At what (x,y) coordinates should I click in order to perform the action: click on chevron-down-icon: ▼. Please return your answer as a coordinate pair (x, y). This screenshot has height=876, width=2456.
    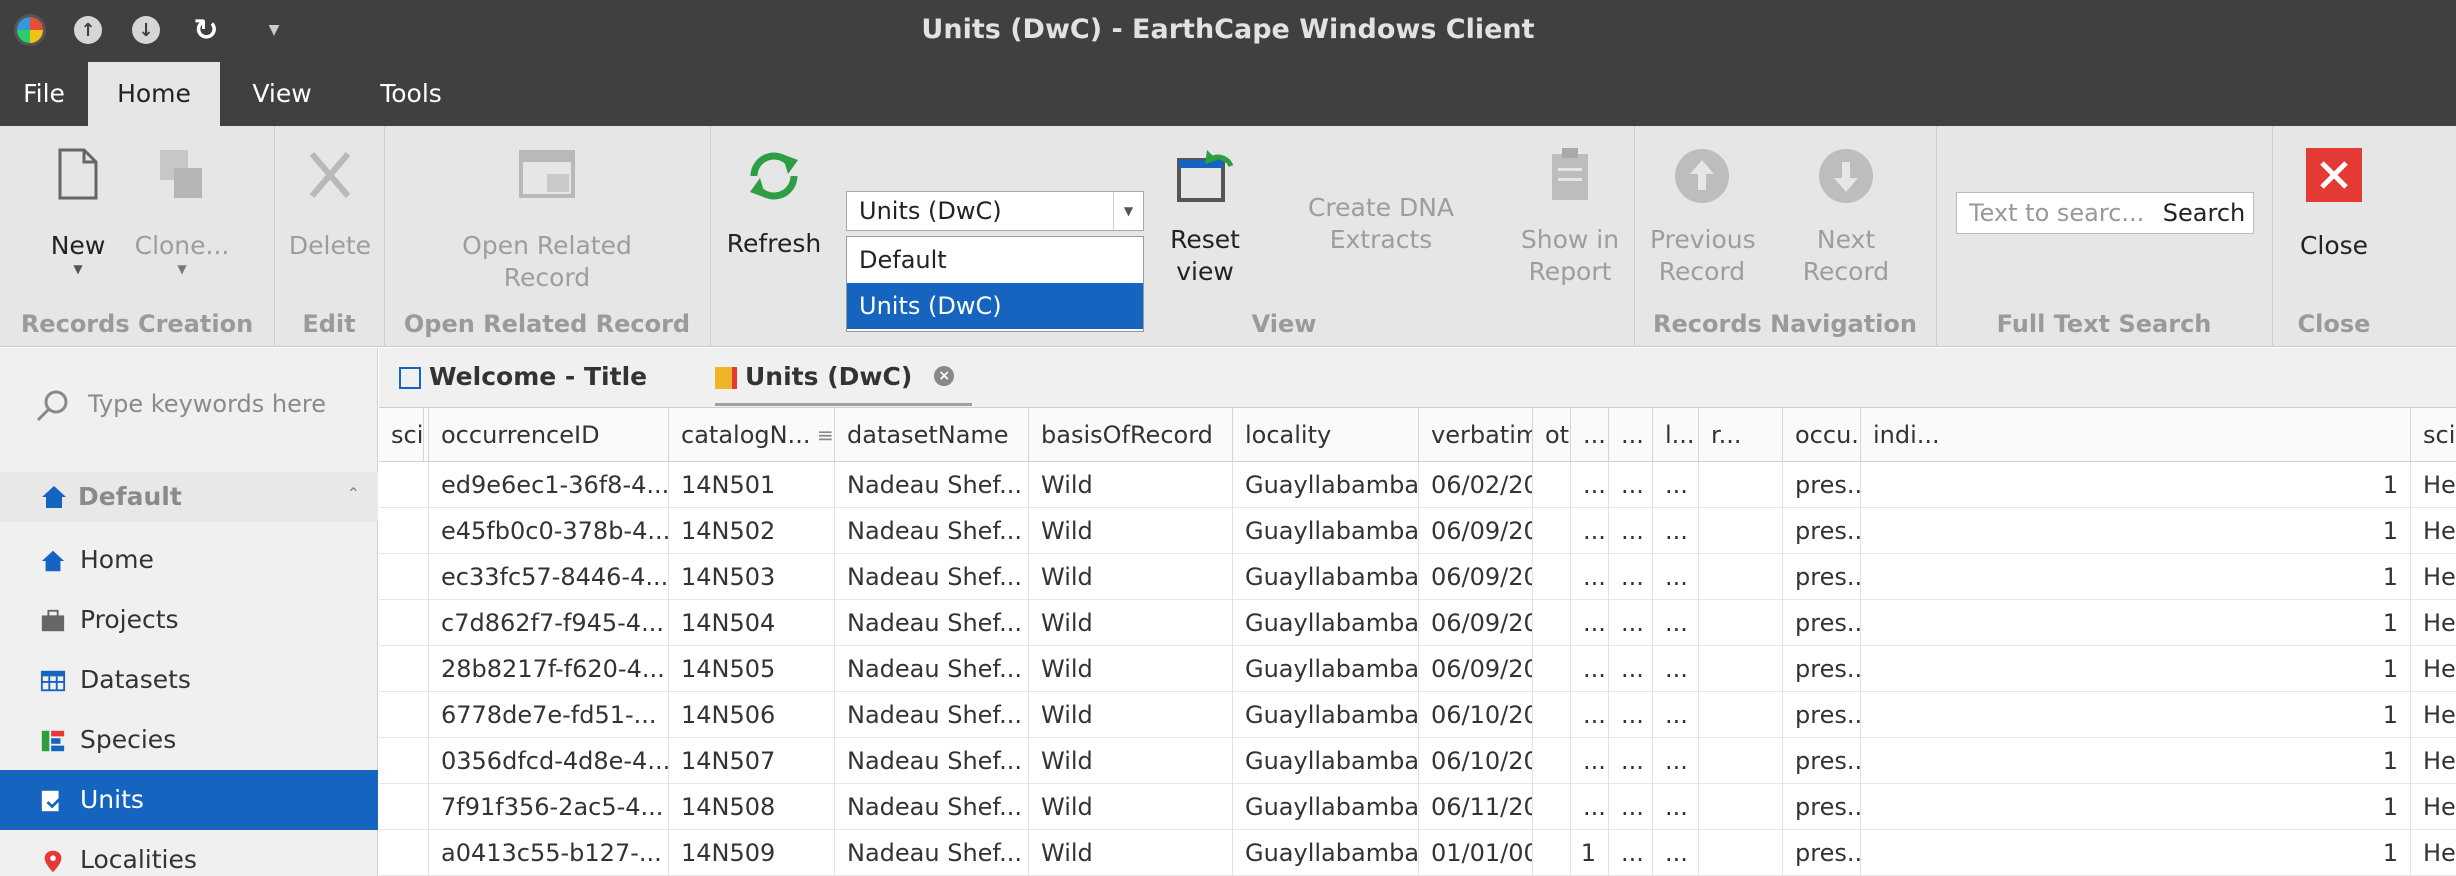
    Looking at the image, I should click on (1128, 211).